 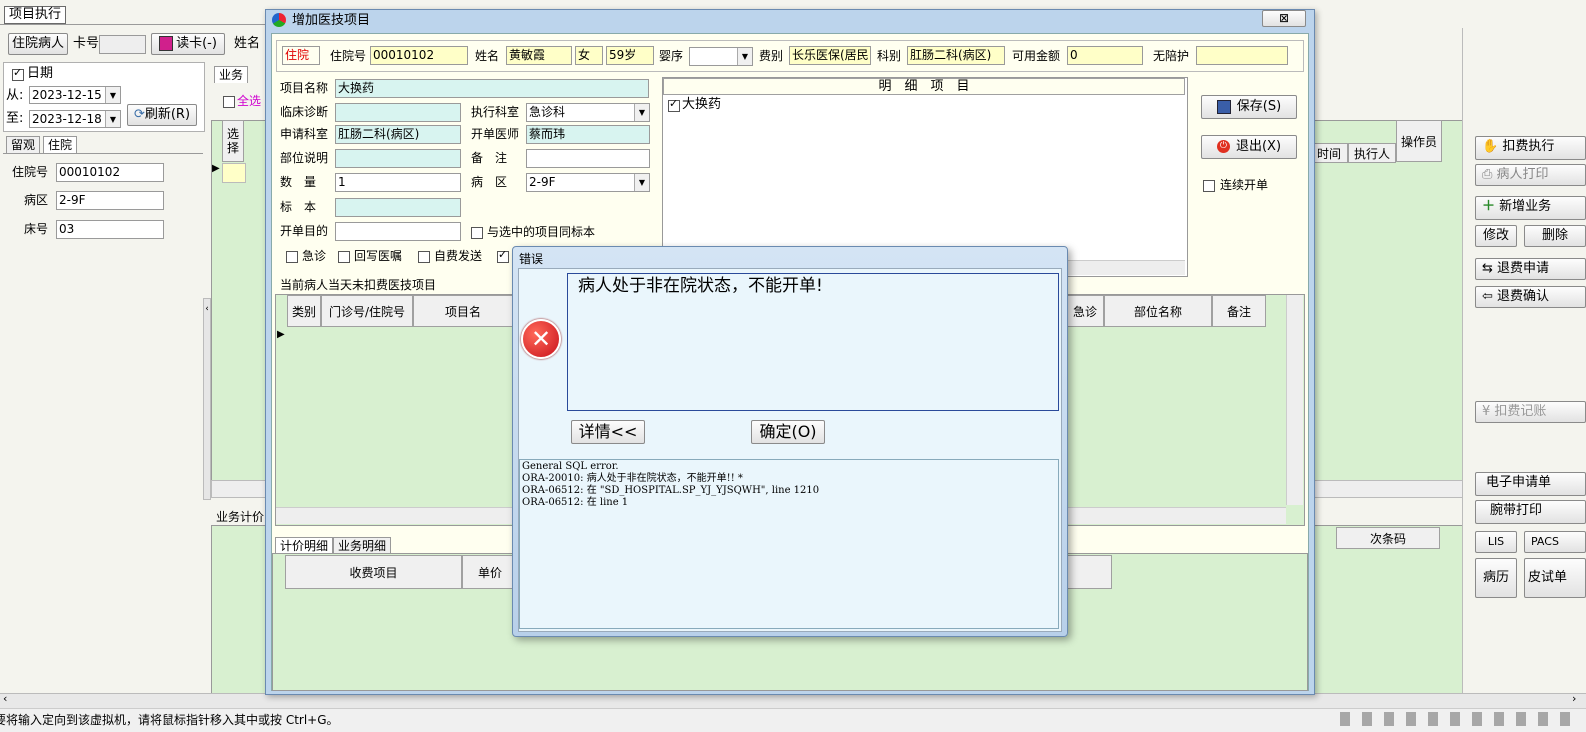 I want to click on error-detail-line: General SQL error., so click(x=570, y=466).